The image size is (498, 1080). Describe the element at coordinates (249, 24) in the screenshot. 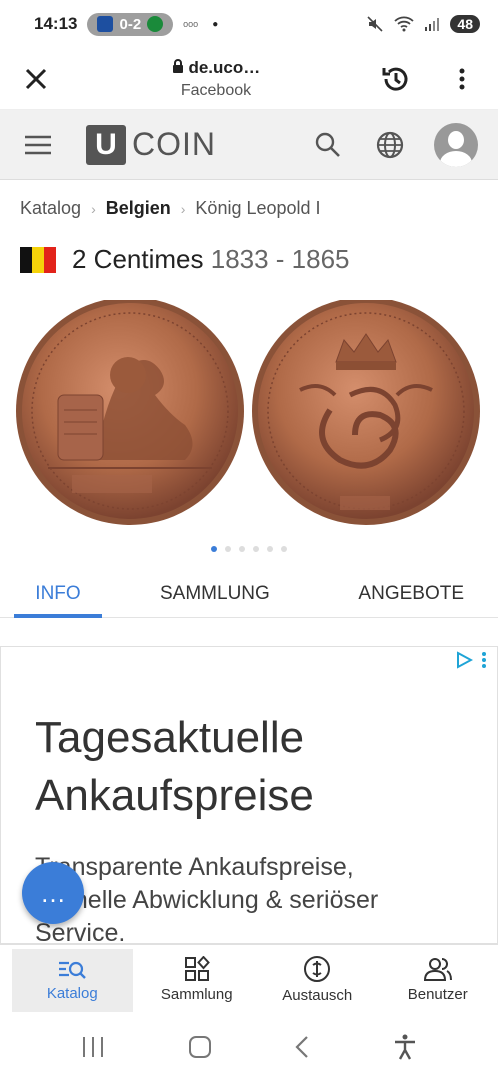

I see `status-bar: 14:13 0-2 ooo ● 48` at that location.